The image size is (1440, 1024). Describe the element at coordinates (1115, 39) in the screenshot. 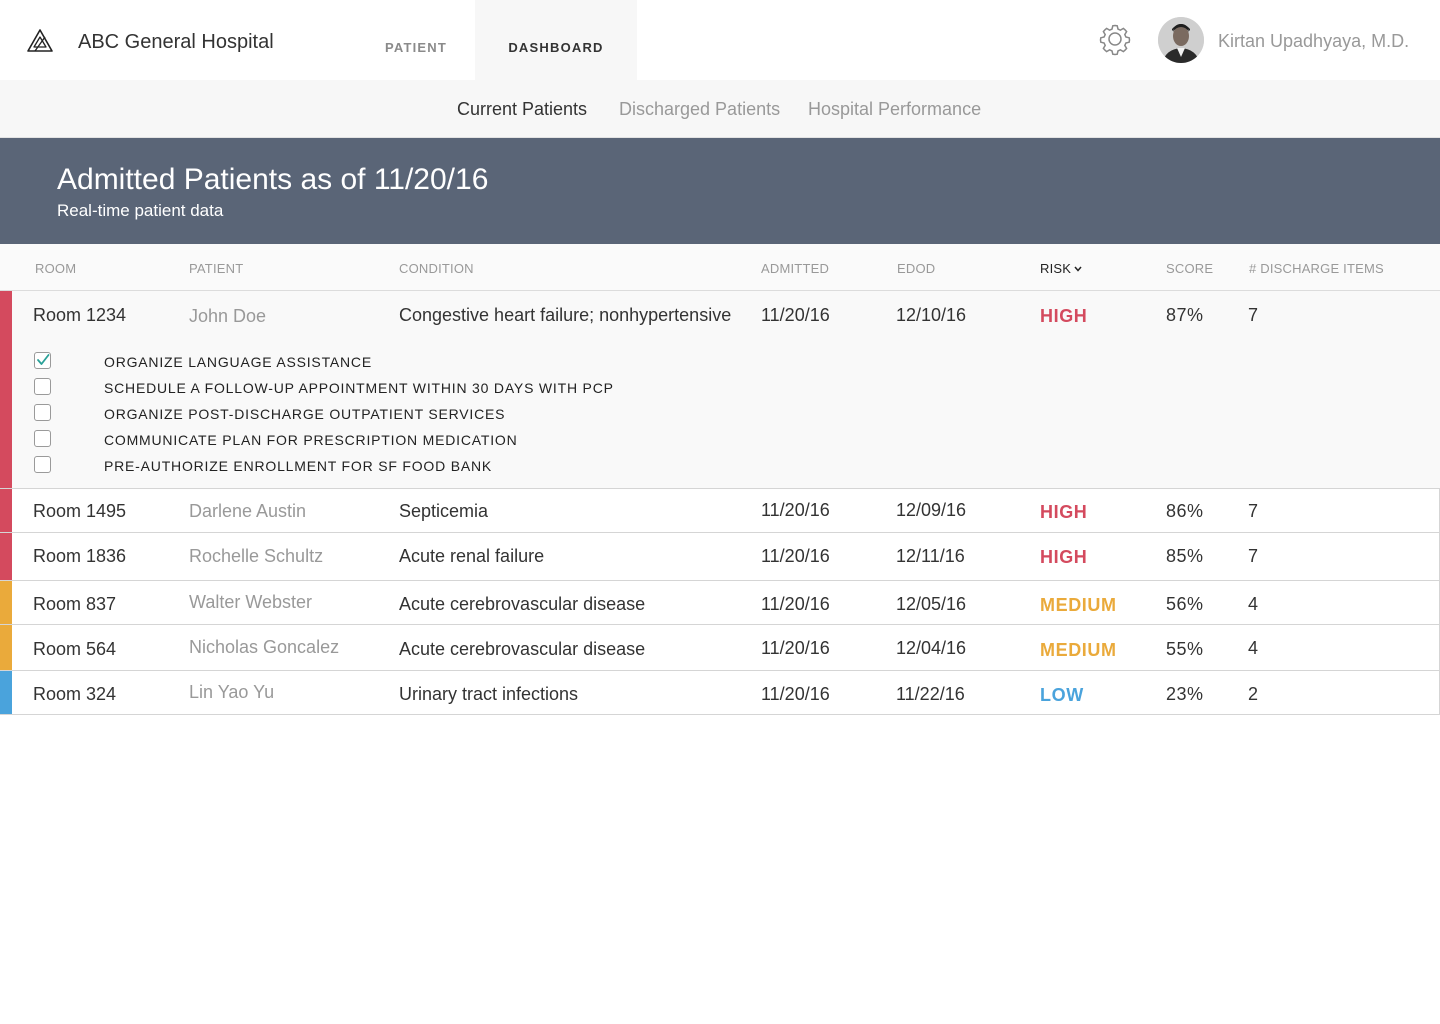

I see `gear-icon` at that location.